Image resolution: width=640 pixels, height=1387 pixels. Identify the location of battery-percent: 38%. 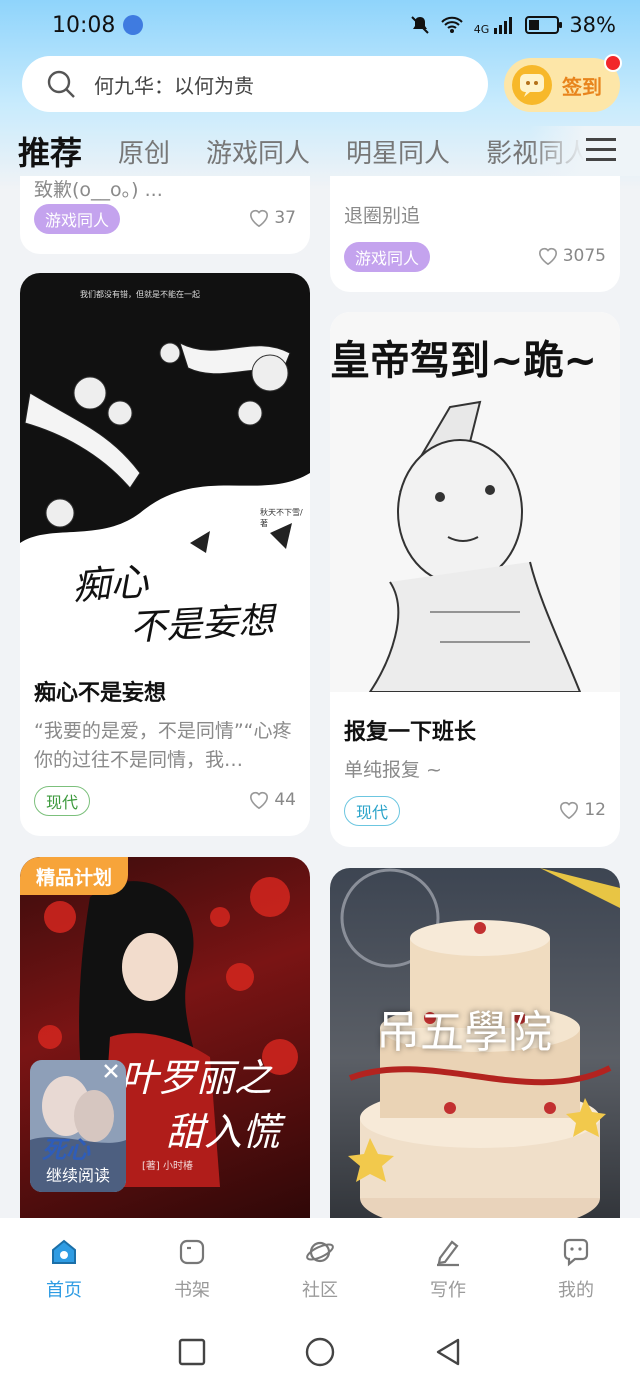
(592, 25).